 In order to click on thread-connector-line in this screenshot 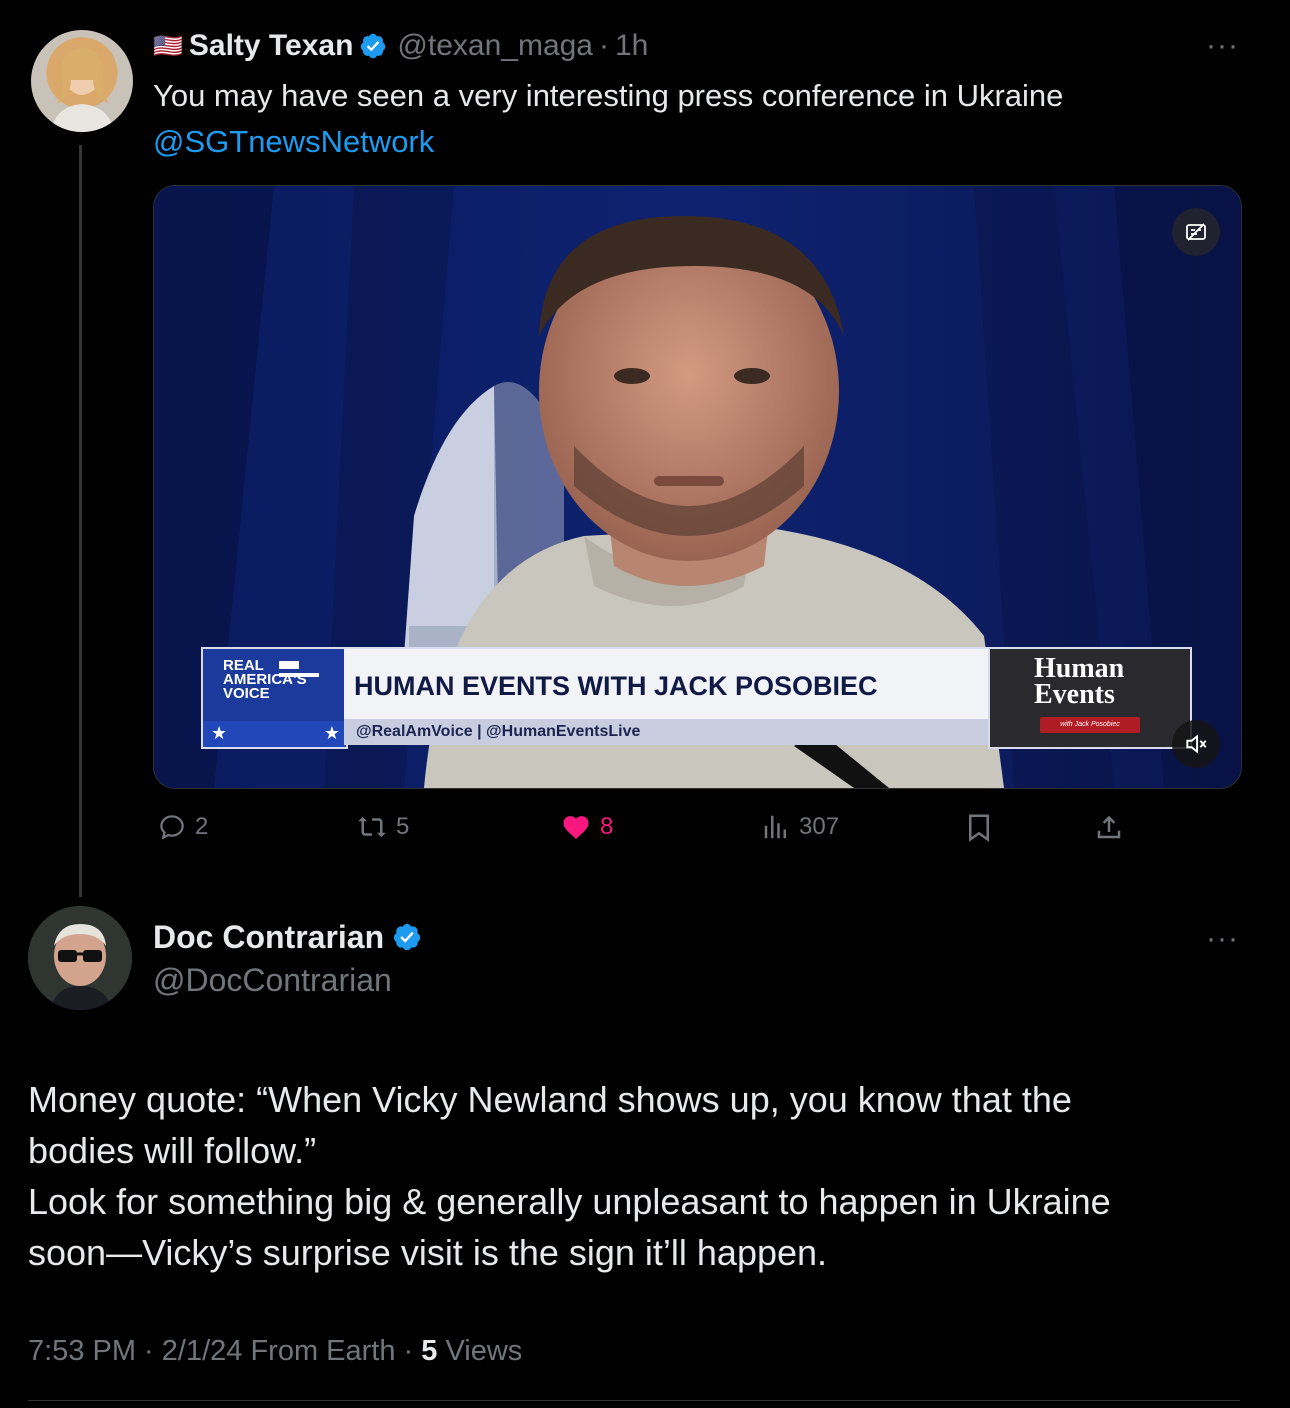, I will do `click(80, 521)`.